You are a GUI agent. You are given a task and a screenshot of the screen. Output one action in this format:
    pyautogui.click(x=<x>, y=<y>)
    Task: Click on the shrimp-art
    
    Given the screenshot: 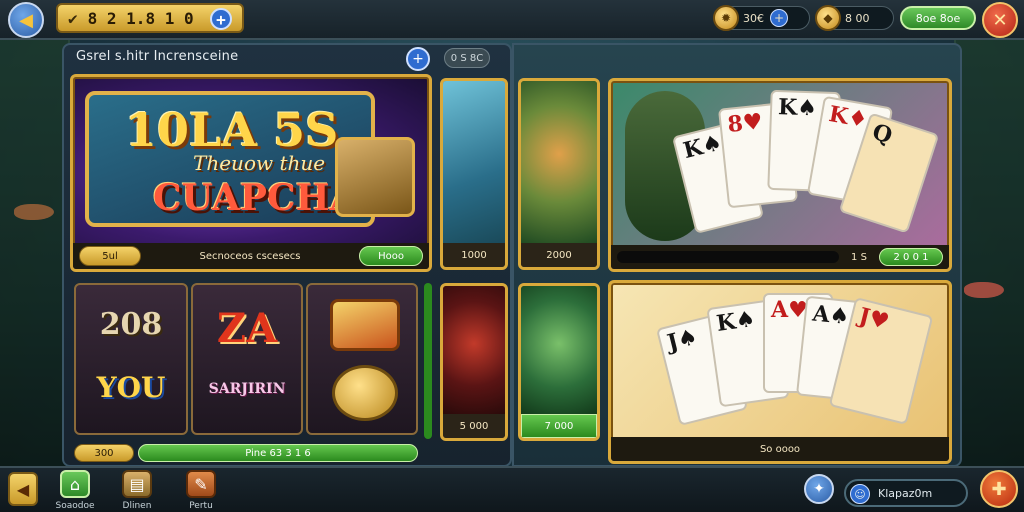 What is the action you would take?
    pyautogui.click(x=474, y=350)
    